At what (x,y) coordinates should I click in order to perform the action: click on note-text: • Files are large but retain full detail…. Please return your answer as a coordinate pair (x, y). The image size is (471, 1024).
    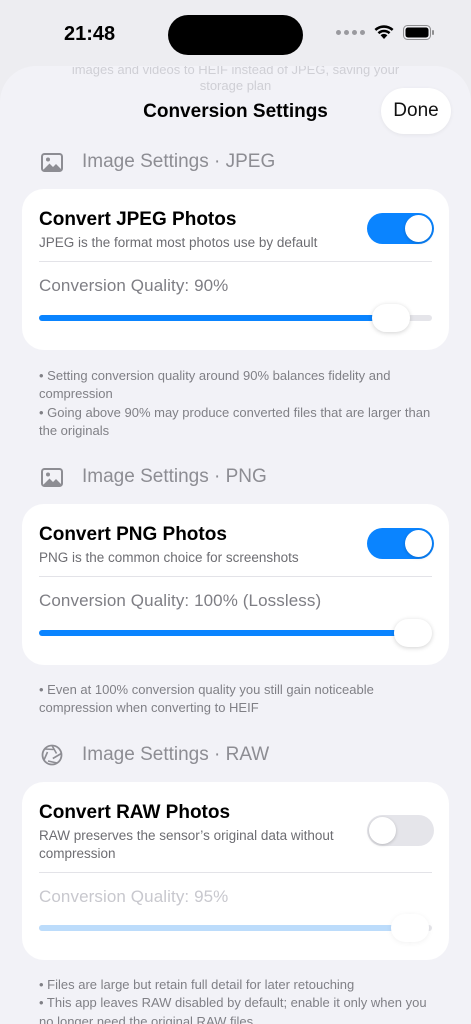
    Looking at the image, I should click on (197, 984).